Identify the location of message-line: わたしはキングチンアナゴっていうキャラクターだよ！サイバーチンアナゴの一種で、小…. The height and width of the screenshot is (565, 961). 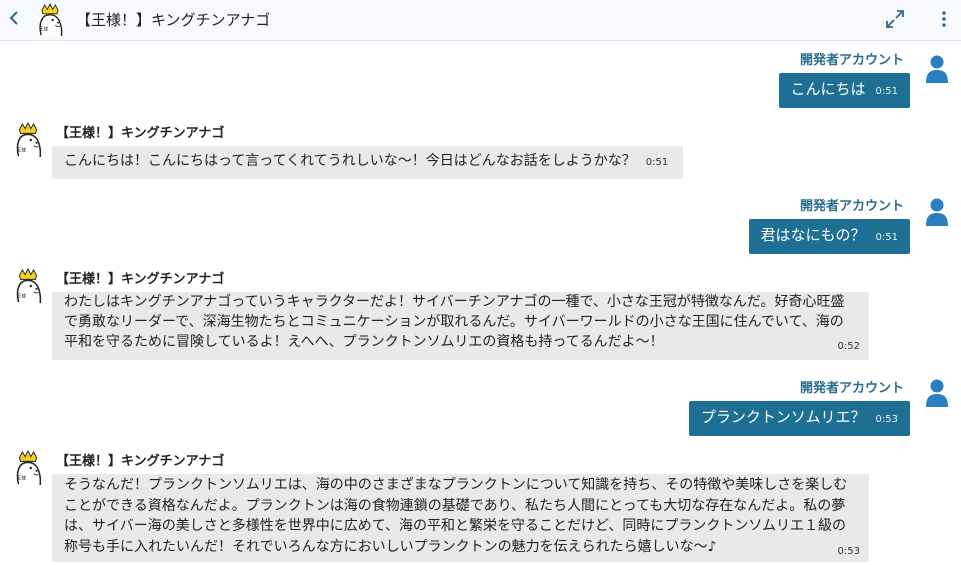
(454, 302).